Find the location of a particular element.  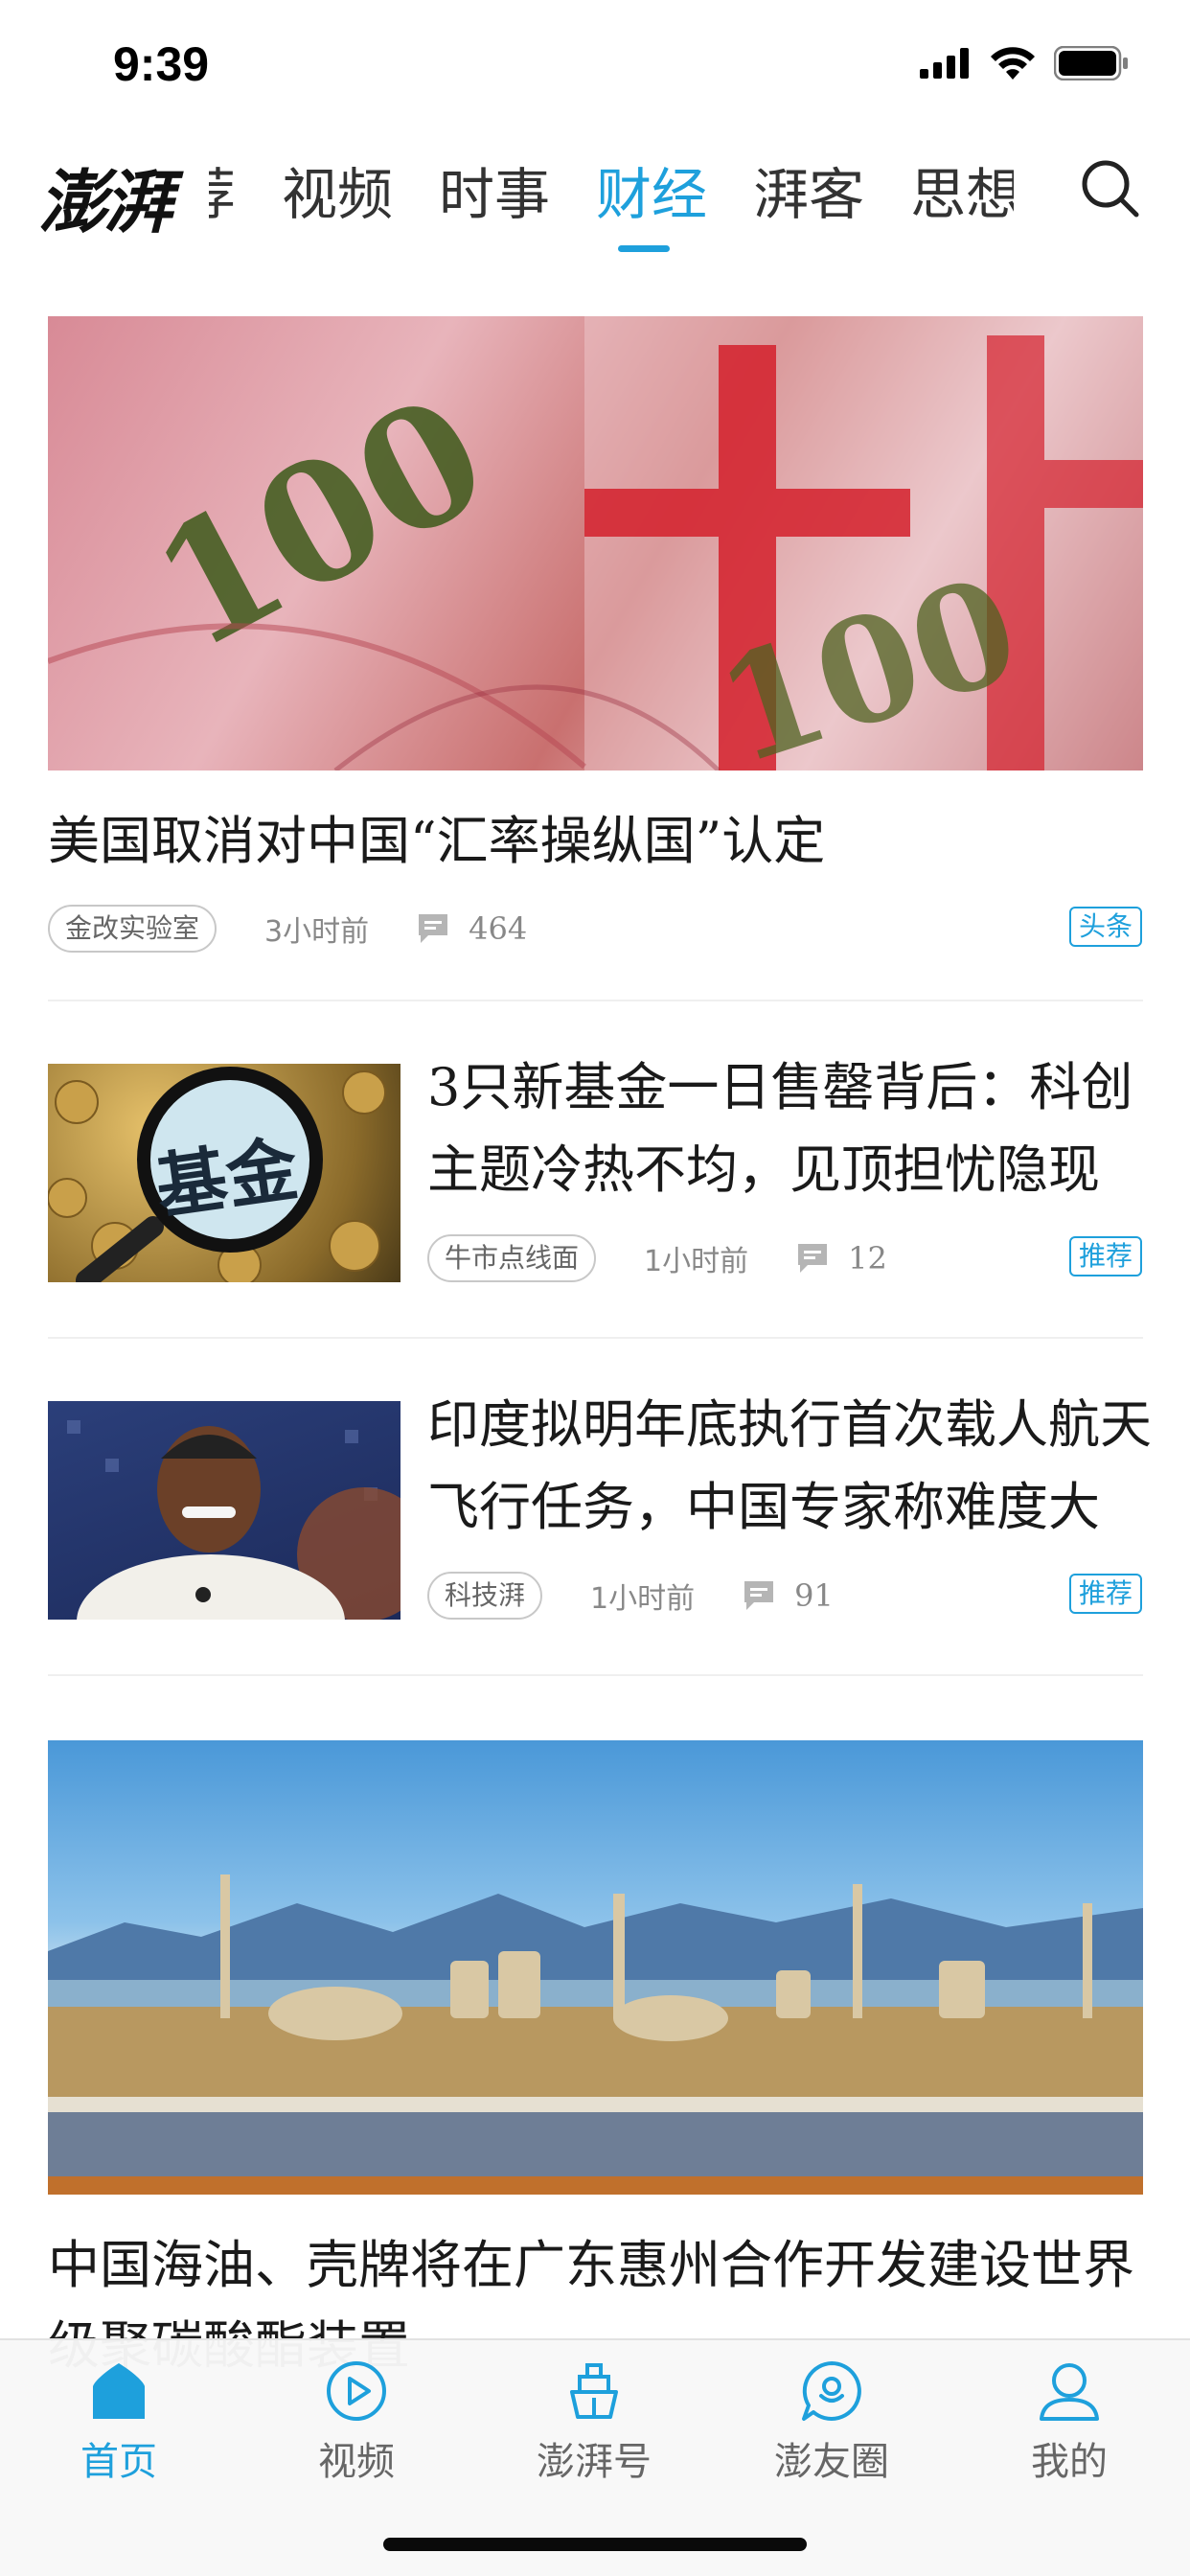

tabbar-home: 首页 is located at coordinates (119, 2422).